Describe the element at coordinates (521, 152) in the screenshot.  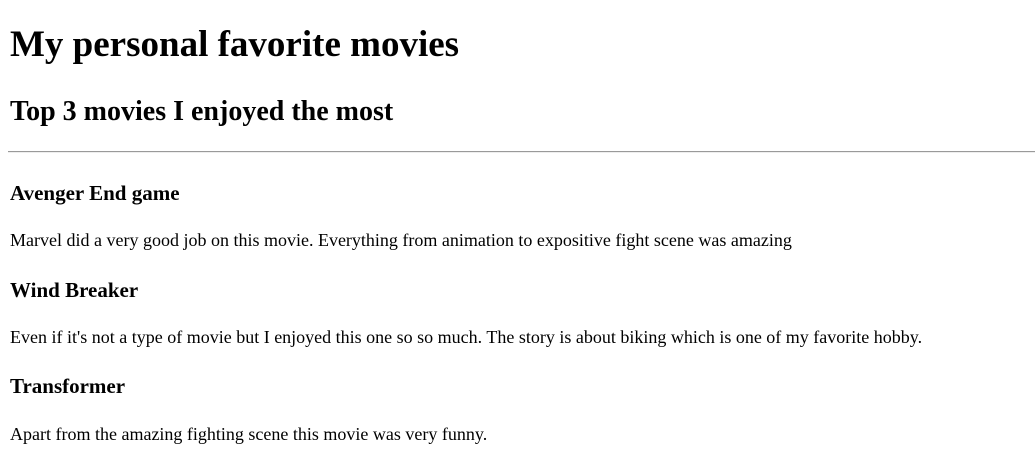
I see `section-divider` at that location.